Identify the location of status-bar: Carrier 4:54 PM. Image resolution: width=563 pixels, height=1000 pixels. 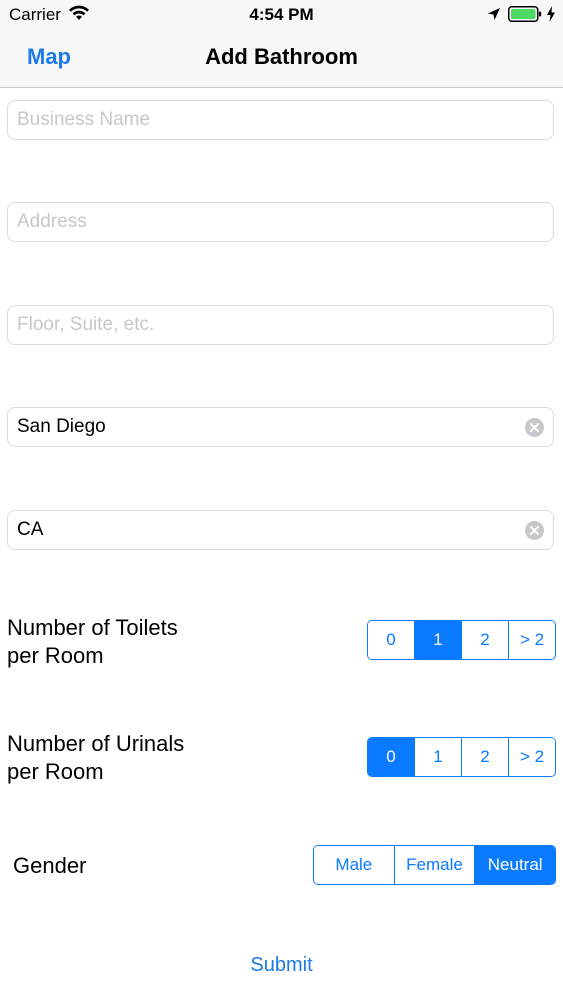
(281, 15).